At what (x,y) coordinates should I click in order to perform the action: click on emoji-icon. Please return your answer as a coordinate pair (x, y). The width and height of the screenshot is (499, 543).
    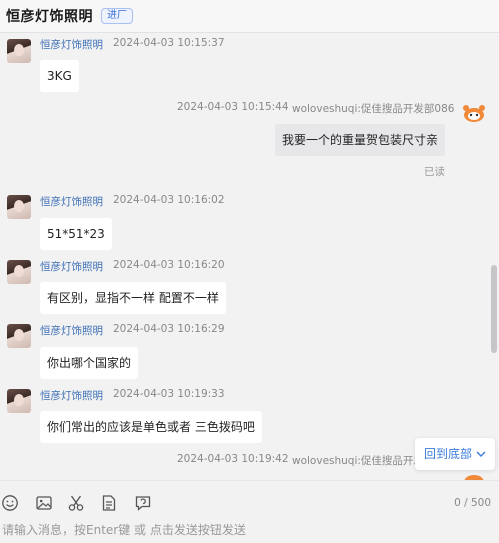
    Looking at the image, I should click on (10, 503).